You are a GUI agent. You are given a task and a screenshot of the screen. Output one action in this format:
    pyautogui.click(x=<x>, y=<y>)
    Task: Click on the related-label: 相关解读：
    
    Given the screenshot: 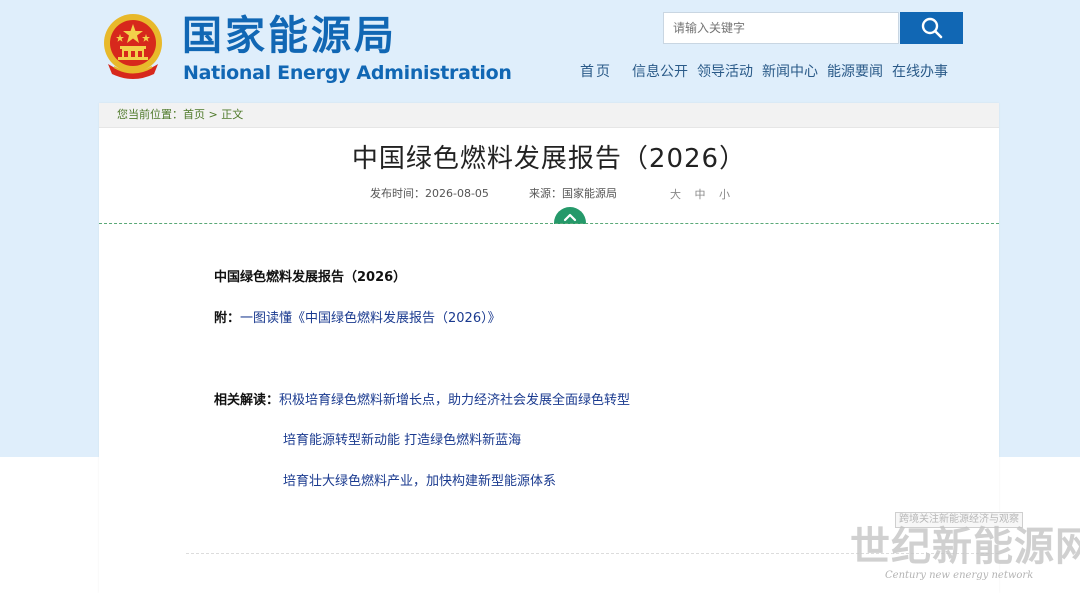 What is the action you would take?
    pyautogui.click(x=247, y=400)
    